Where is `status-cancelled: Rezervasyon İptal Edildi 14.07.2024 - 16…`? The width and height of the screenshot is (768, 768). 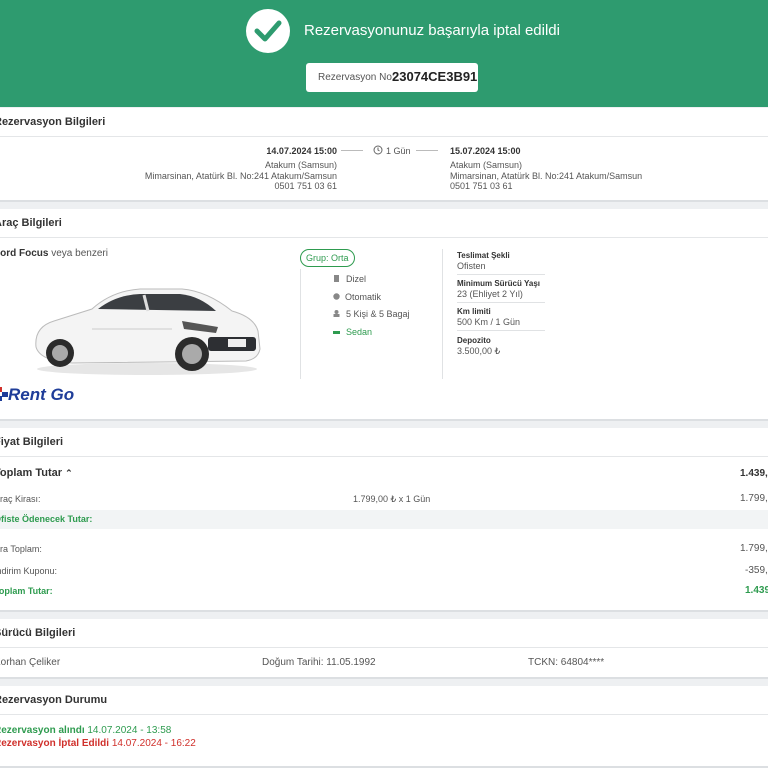
status-cancelled: Rezervasyon İptal Edildi 14.07.2024 - 16… is located at coordinates (98, 743).